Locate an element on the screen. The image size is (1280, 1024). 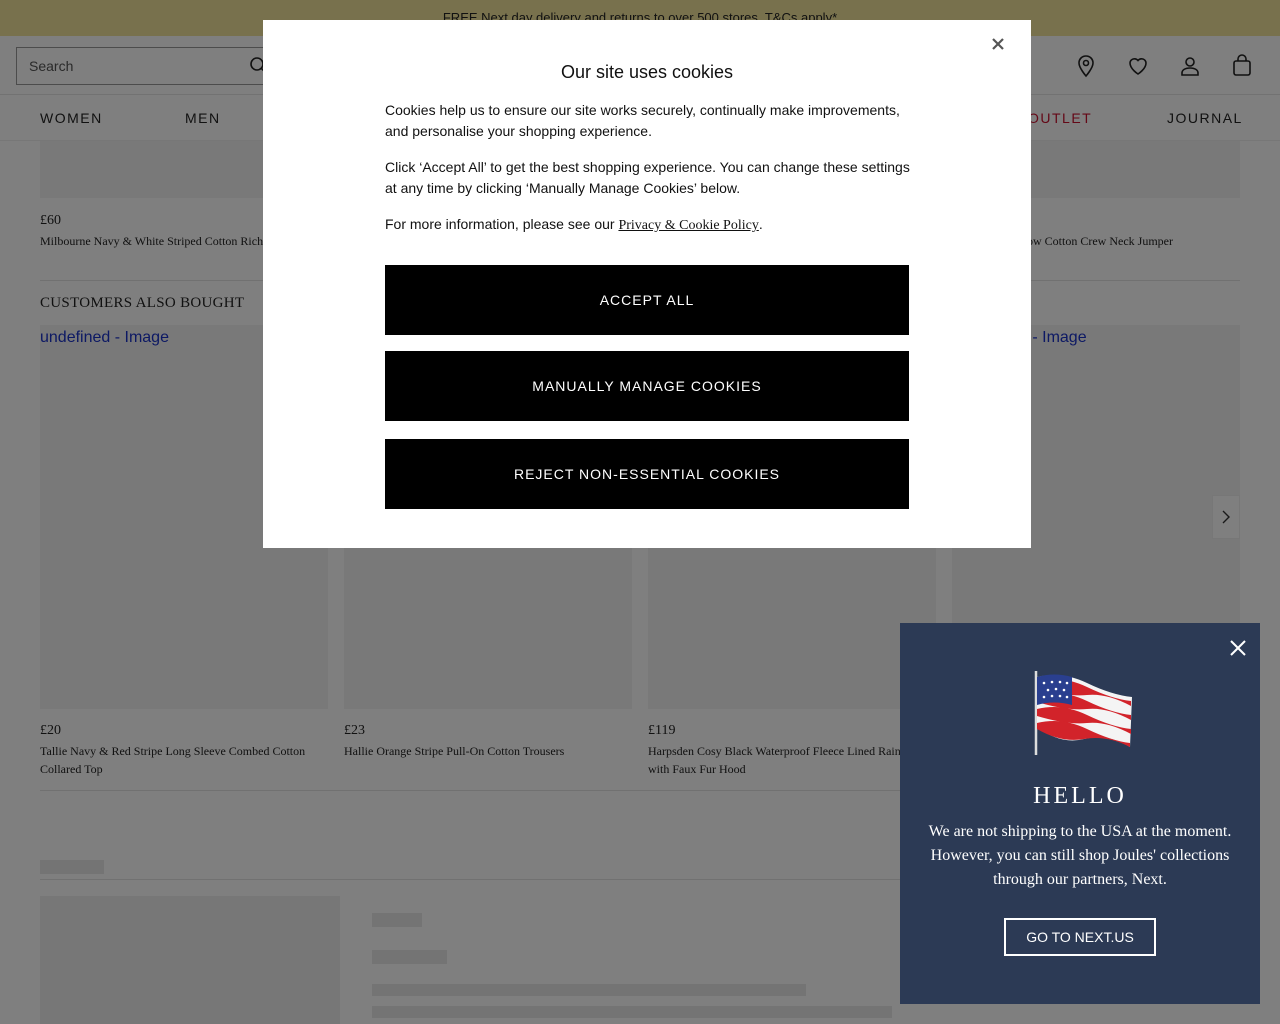
accept-all-button: ACCEPT ALL is located at coordinates (647, 300).